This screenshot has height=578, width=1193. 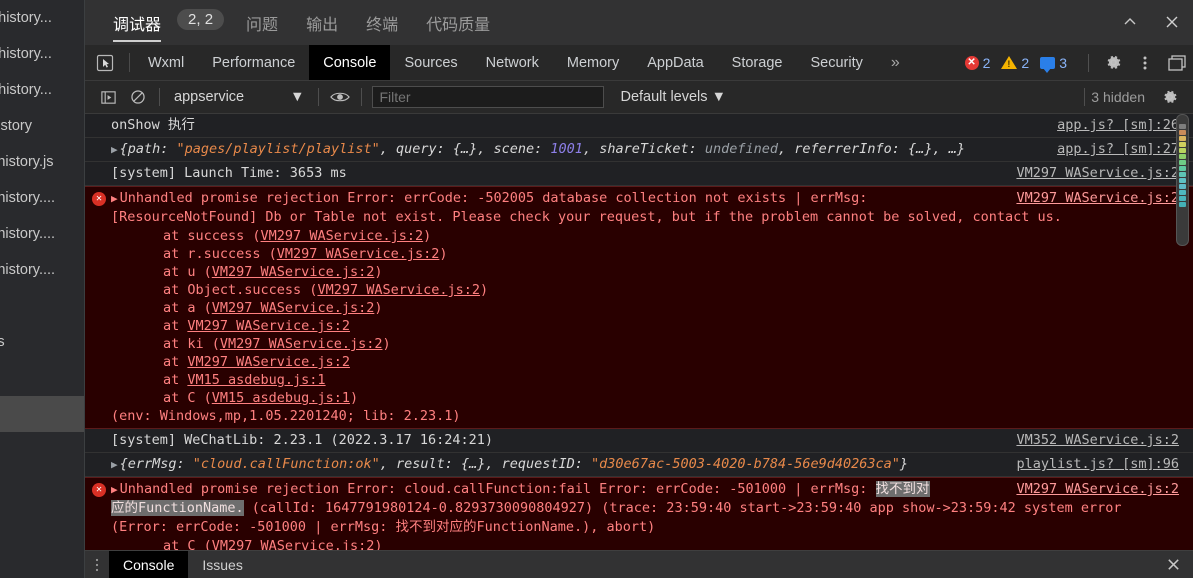 What do you see at coordinates (488, 97) in the screenshot?
I see `filter-input` at bounding box center [488, 97].